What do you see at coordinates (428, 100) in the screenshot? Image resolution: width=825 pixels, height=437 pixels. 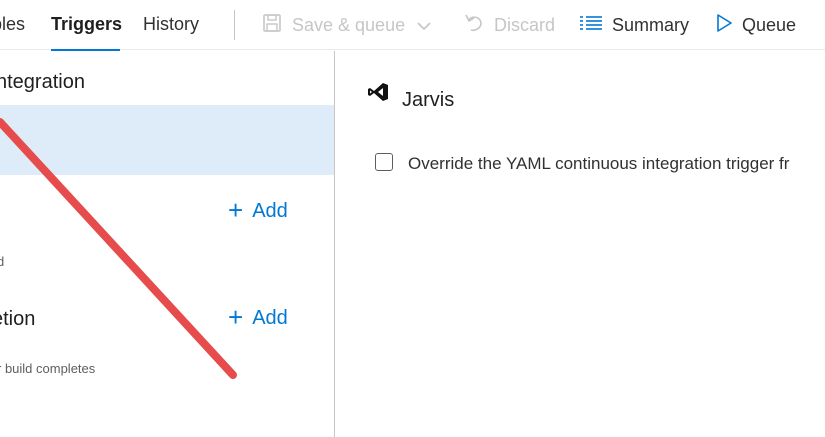 I see `repository-name: Jarvis` at bounding box center [428, 100].